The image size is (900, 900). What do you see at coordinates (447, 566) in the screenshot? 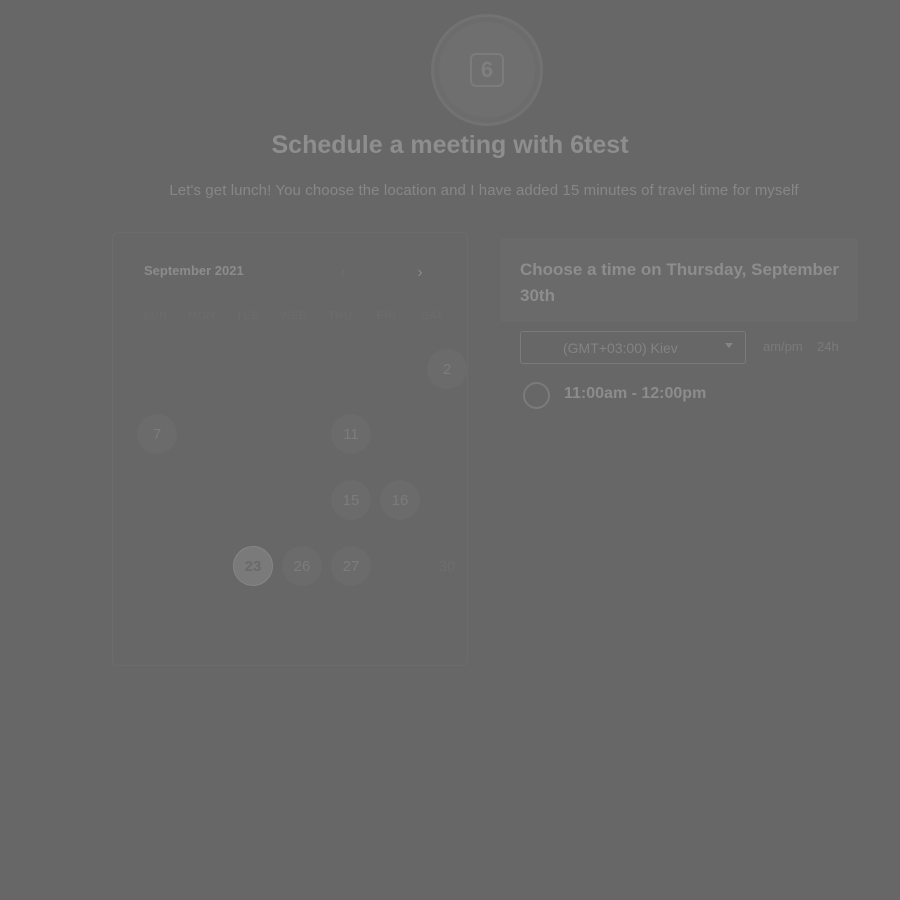
I see `calendar-day: 30` at bounding box center [447, 566].